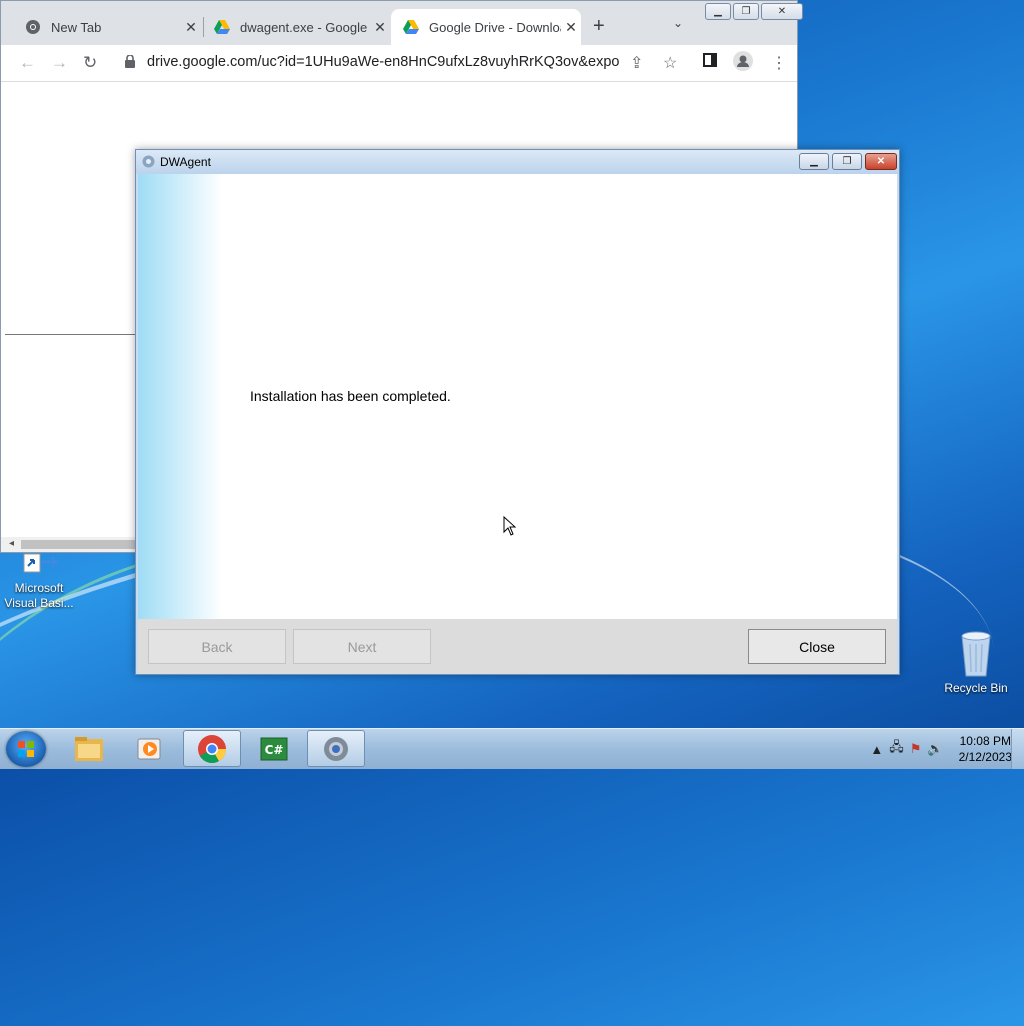 The width and height of the screenshot is (1024, 1026). I want to click on horizontal-scrollbar: ◂, so click(69, 544).